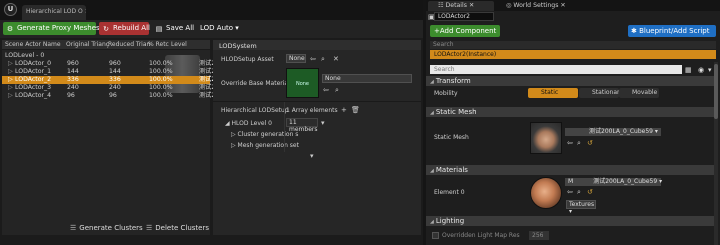  I want to click on button-label: Generate Clusters, so click(111, 228).